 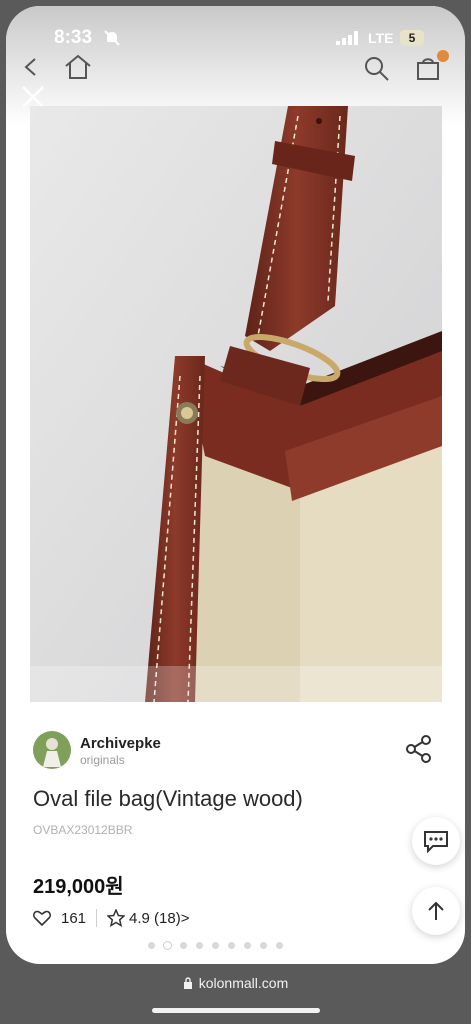 I want to click on scroll-top-button, so click(x=436, y=911).